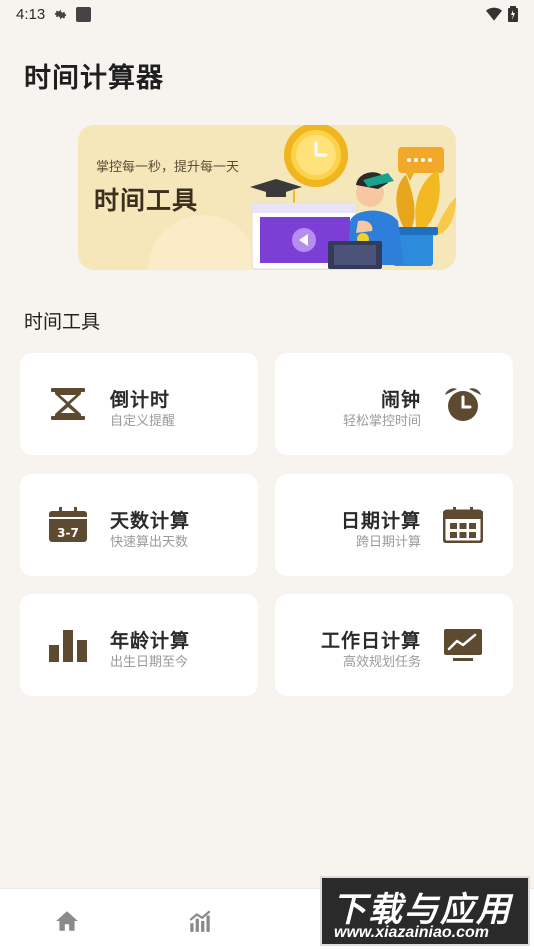  What do you see at coordinates (62, 322) in the screenshot?
I see `section-title: 时间工具` at bounding box center [62, 322].